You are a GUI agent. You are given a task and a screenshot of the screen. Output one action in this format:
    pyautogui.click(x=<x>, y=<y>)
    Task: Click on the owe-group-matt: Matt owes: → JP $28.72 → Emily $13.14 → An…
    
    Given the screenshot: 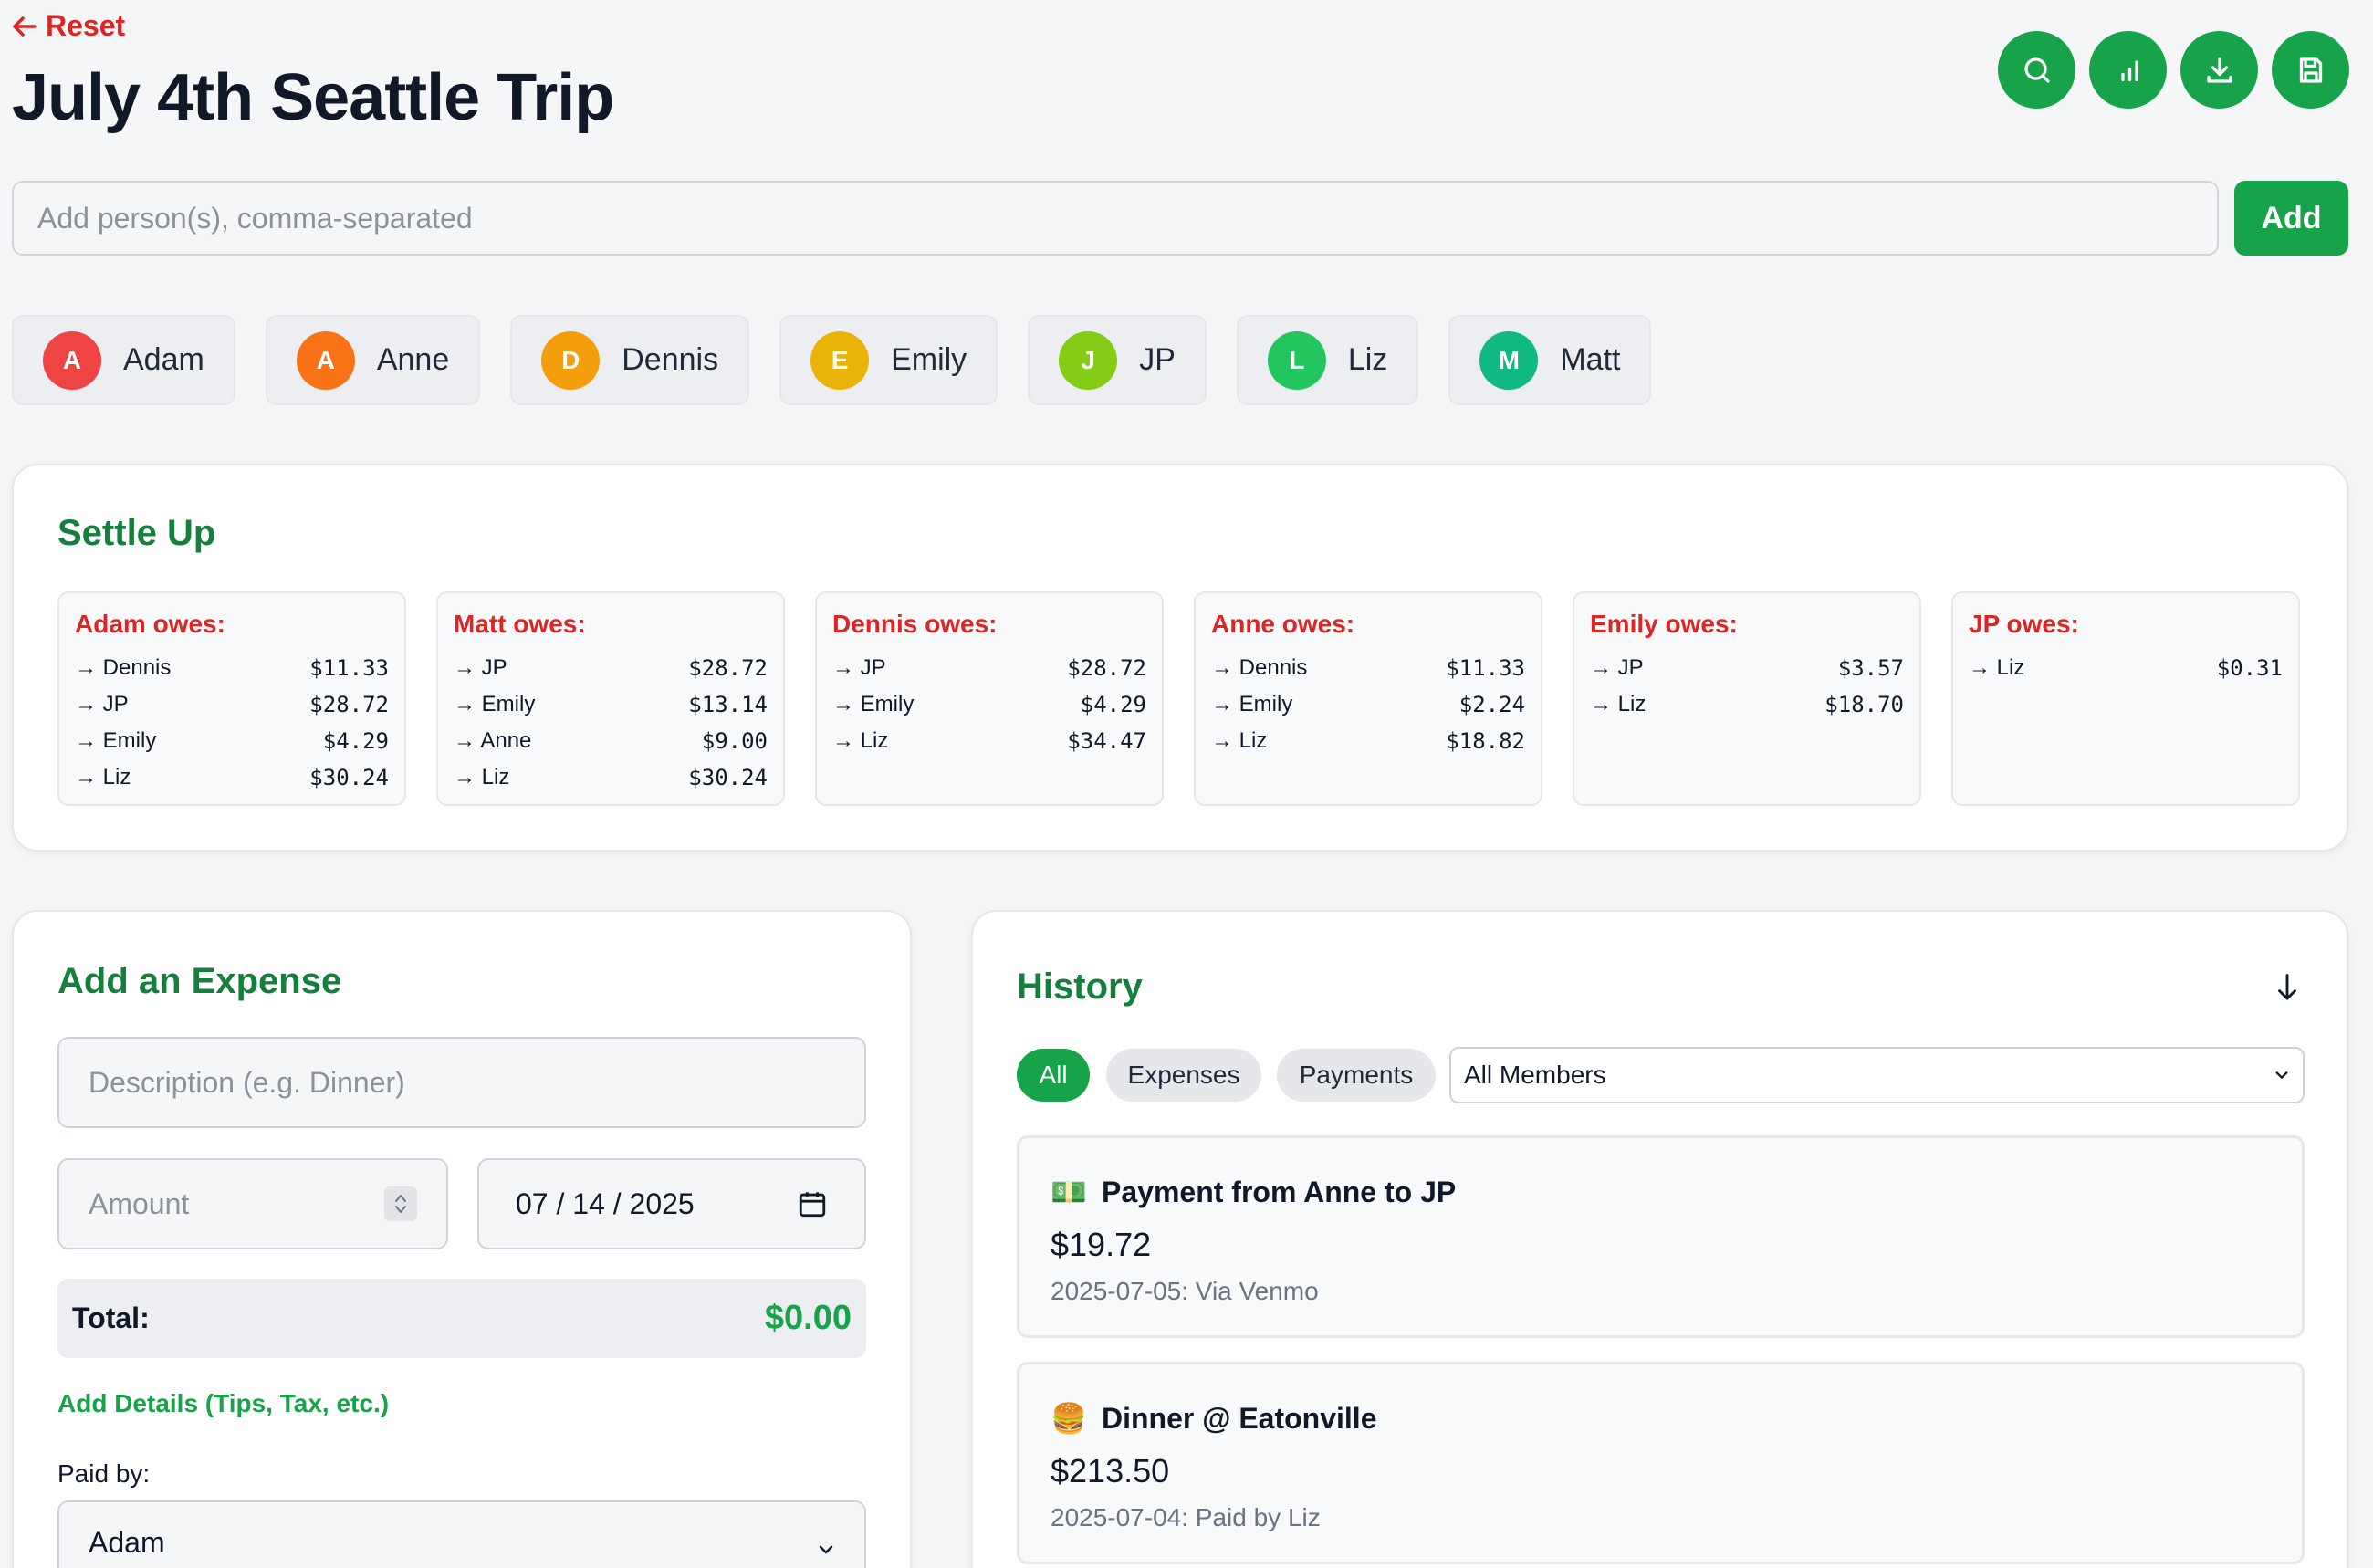 What is the action you would take?
    pyautogui.click(x=610, y=698)
    